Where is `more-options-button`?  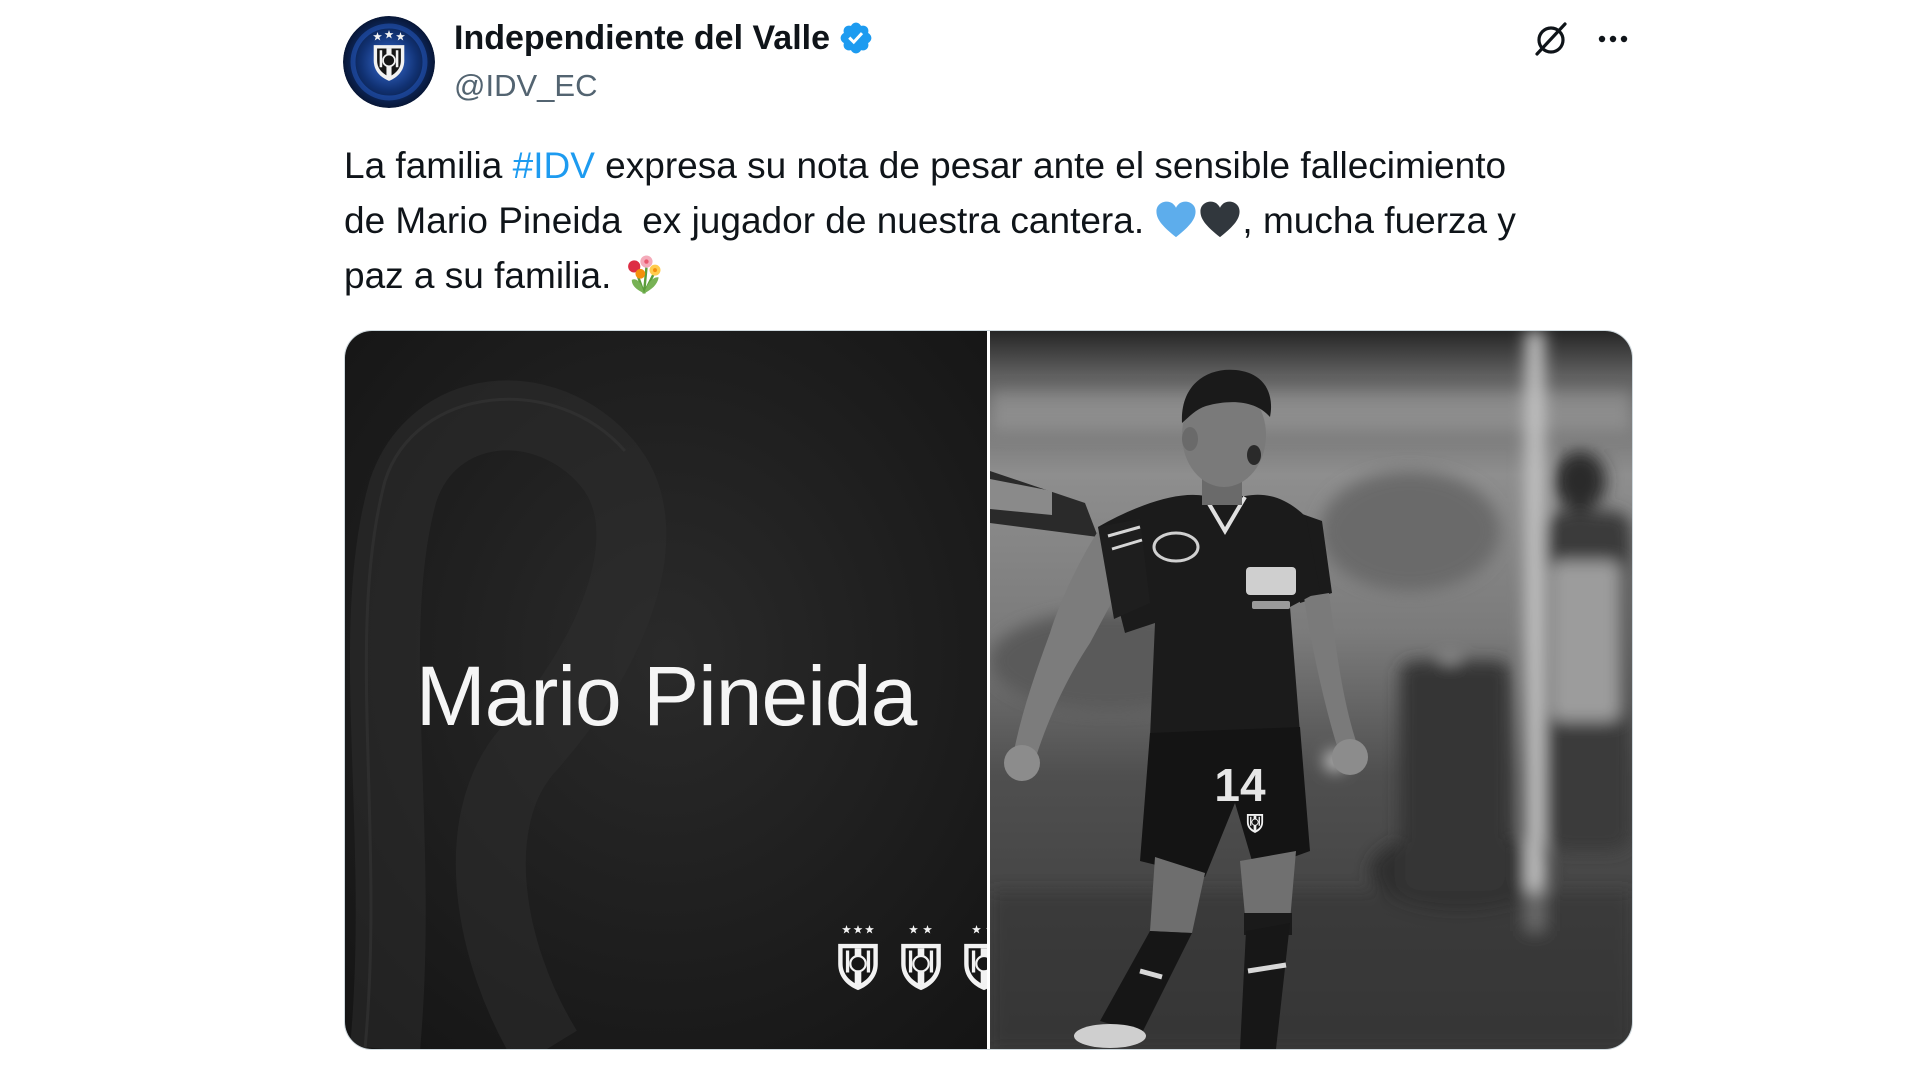 more-options-button is located at coordinates (1613, 39).